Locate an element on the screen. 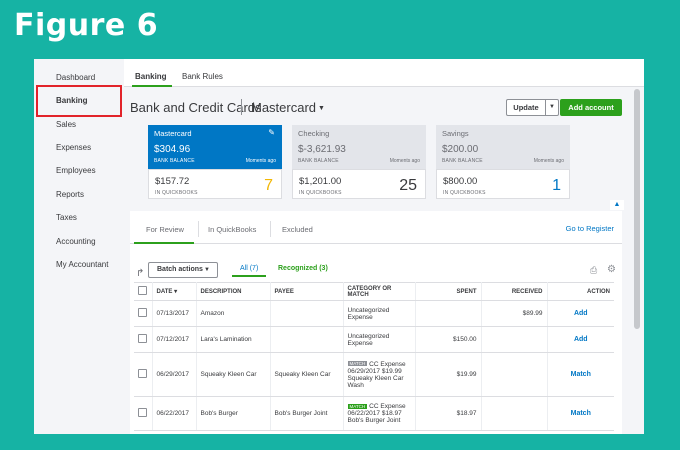  update-button: Update is located at coordinates (526, 107).